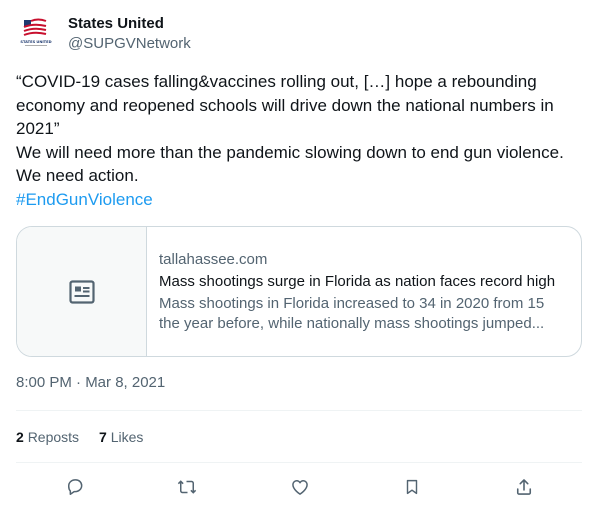  What do you see at coordinates (127, 437) in the screenshot?
I see `likes-label: Likes` at bounding box center [127, 437].